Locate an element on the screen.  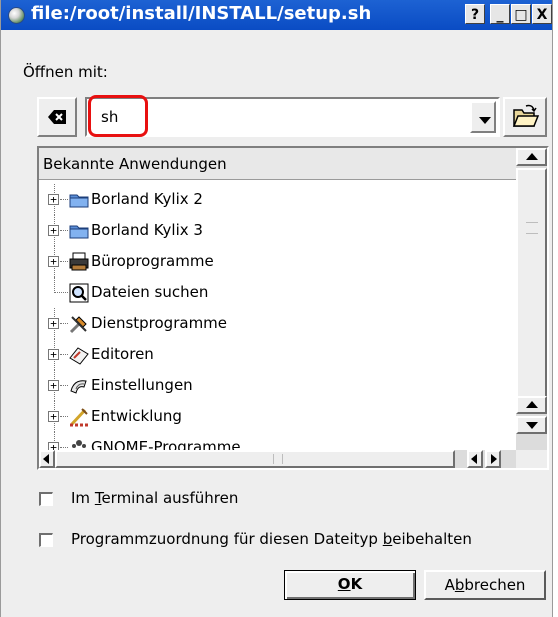
tree-item-entwicklung: + Entwicklung is located at coordinates (277, 416).